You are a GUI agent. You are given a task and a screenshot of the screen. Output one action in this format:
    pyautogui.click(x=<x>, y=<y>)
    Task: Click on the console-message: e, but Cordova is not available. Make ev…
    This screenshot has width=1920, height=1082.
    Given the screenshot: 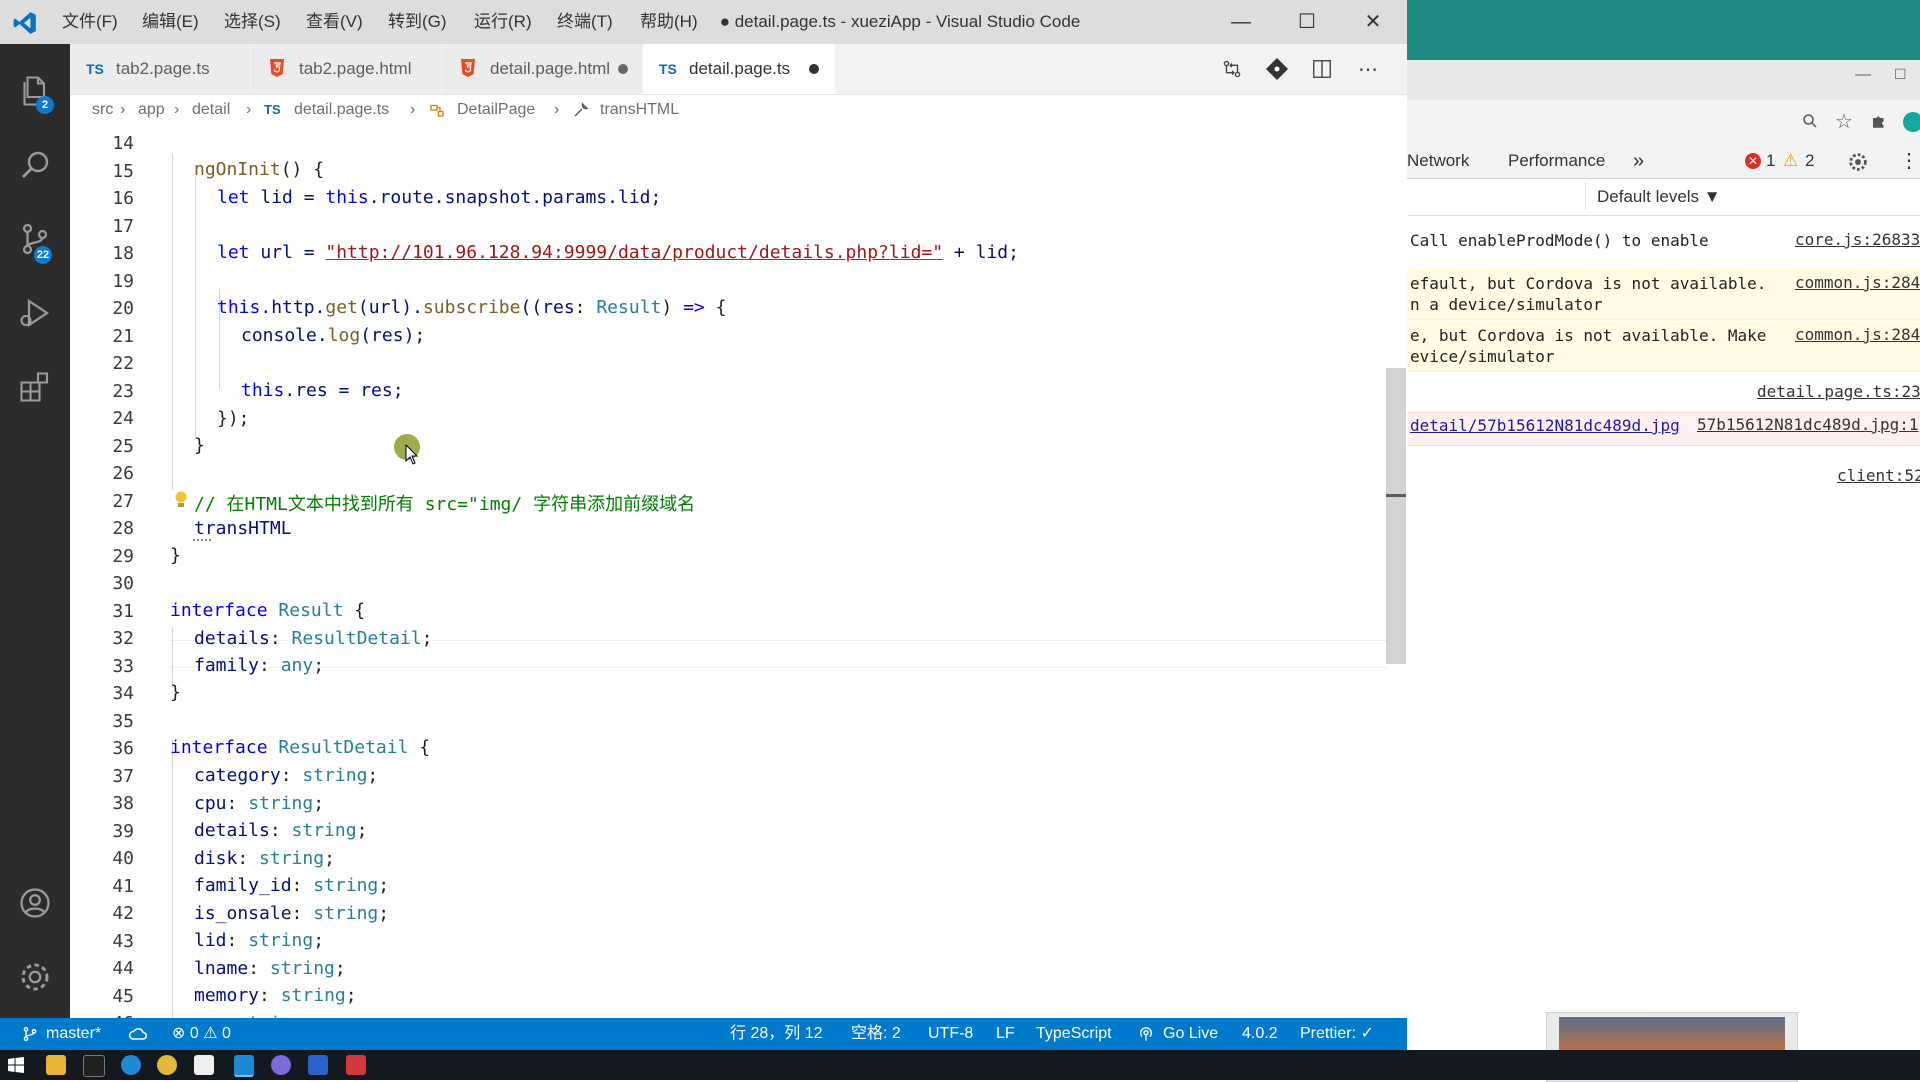 What is the action you would take?
    pyautogui.click(x=1663, y=347)
    